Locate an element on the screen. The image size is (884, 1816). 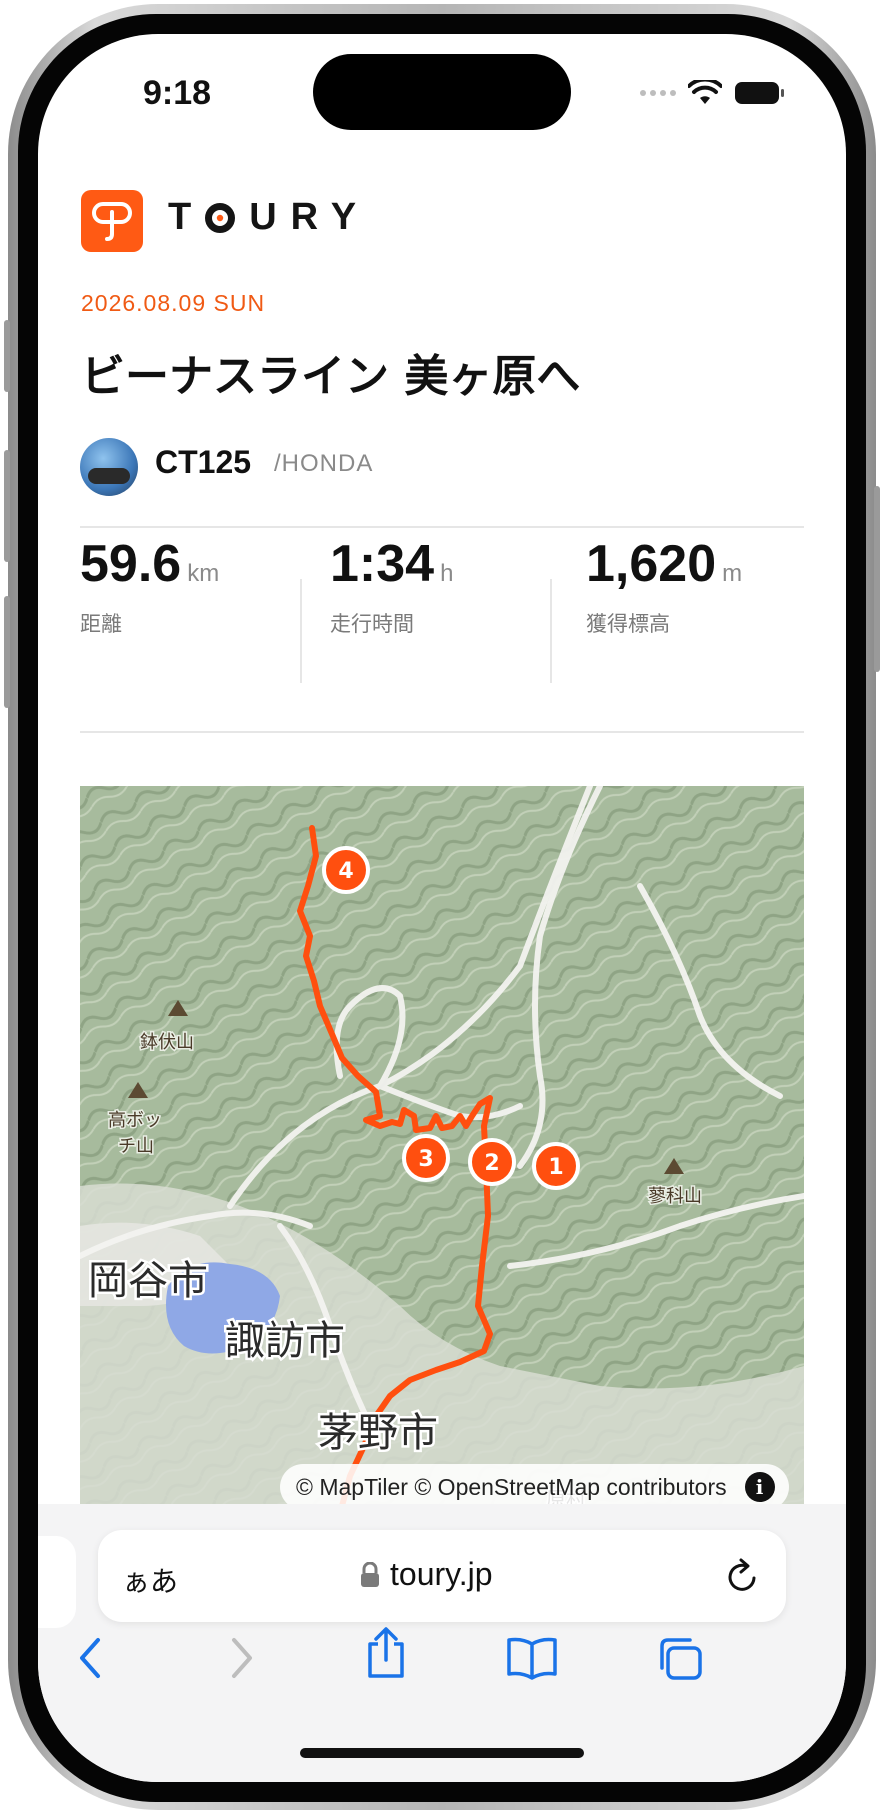
address-bar: ぁあ toury.jp is located at coordinates (442, 1576).